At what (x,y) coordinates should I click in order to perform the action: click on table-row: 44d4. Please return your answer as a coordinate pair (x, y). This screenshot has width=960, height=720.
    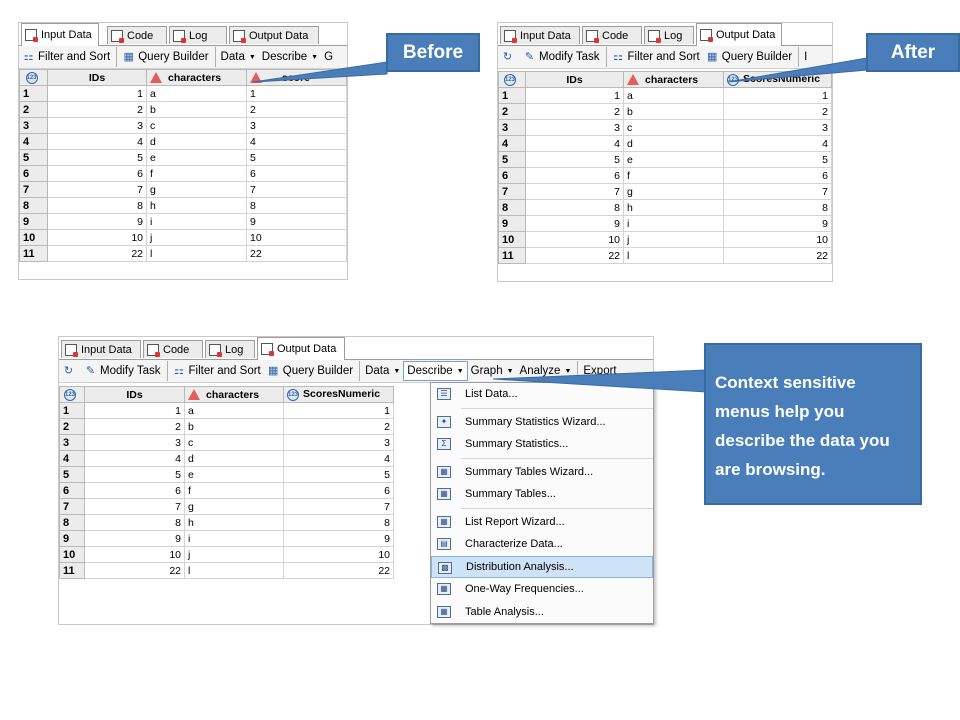
    Looking at the image, I should click on (665, 143).